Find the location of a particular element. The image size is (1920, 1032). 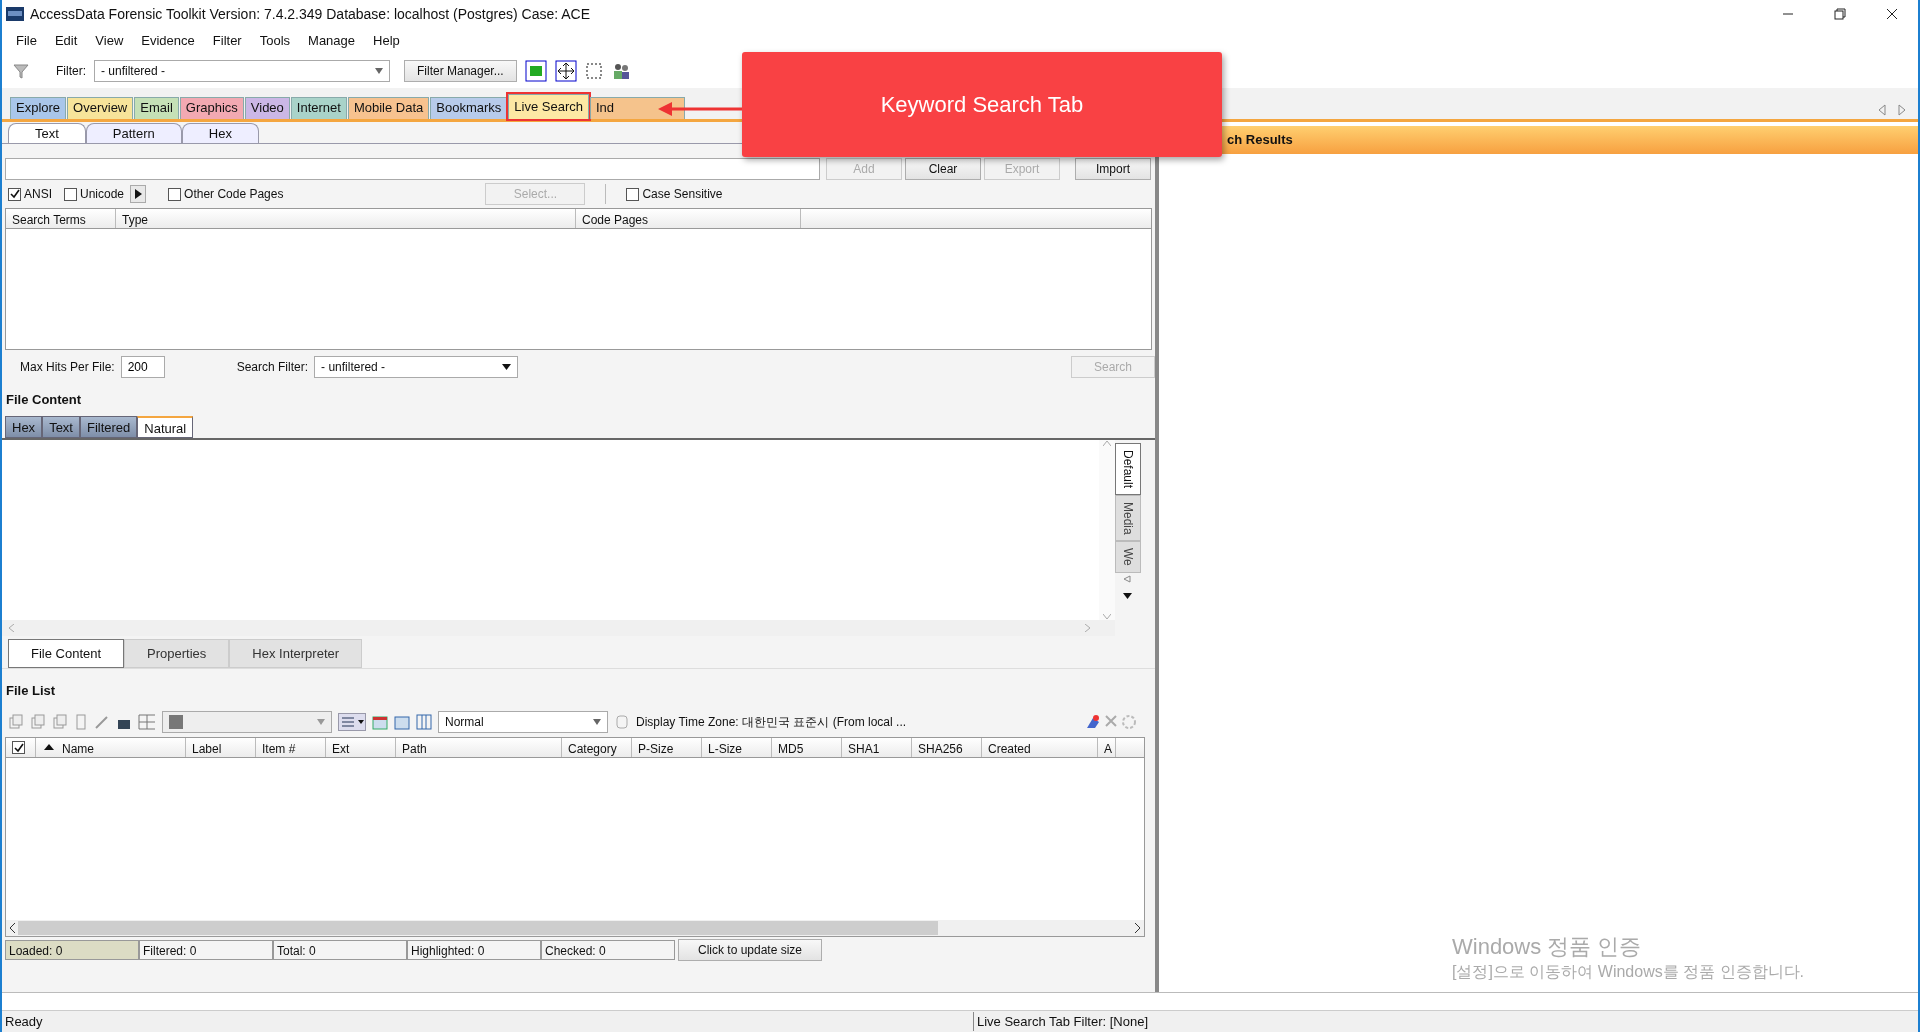

tab: Explore is located at coordinates (38, 108).